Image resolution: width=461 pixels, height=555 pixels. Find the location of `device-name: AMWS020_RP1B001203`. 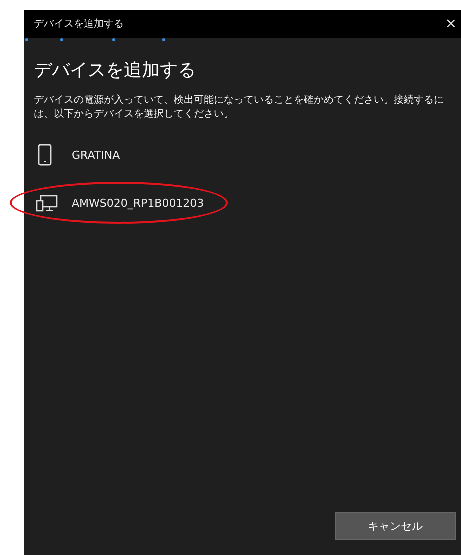

device-name: AMWS020_RP1B001203 is located at coordinates (138, 203).